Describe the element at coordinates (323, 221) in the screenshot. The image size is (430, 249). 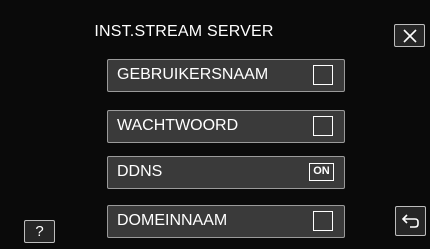
I see `domeinnaam-checkbox` at that location.